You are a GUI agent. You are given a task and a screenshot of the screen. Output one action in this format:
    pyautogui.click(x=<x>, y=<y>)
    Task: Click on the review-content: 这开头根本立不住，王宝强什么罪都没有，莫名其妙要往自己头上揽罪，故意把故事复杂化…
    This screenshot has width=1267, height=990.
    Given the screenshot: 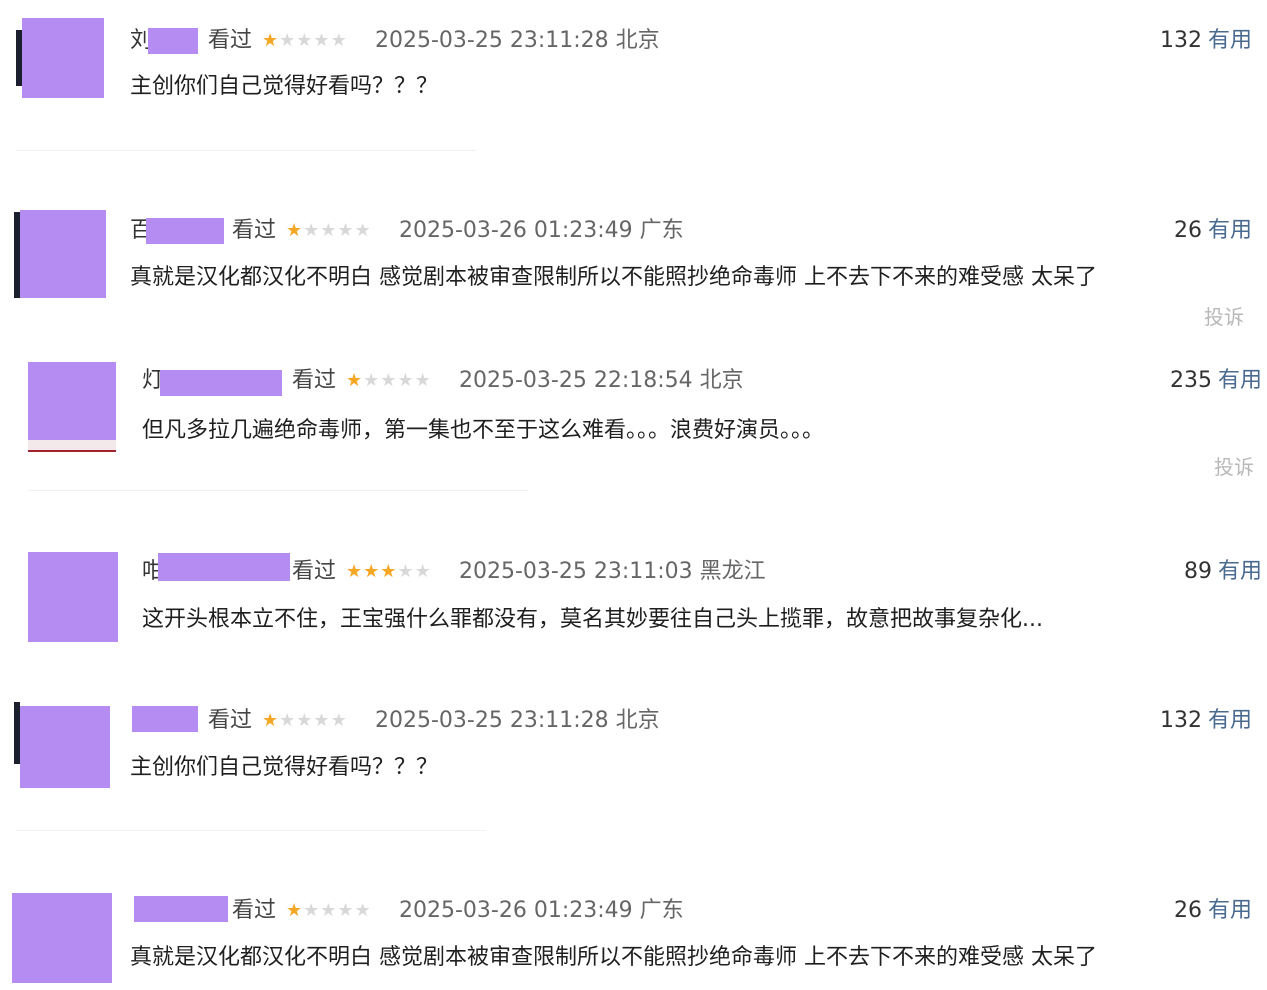 What is the action you would take?
    pyautogui.click(x=592, y=619)
    